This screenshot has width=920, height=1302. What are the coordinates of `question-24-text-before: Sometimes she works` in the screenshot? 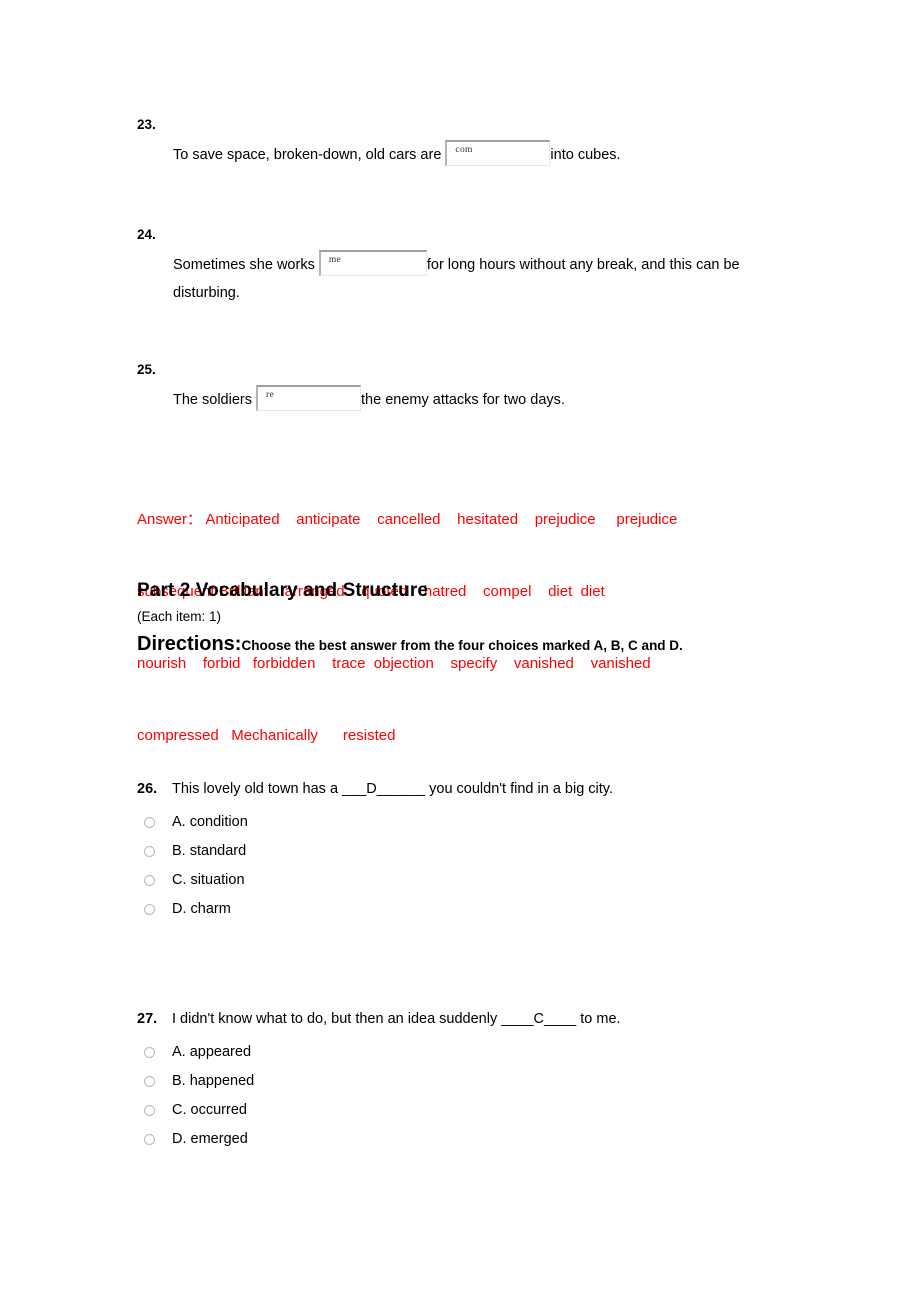 It's located at (246, 264).